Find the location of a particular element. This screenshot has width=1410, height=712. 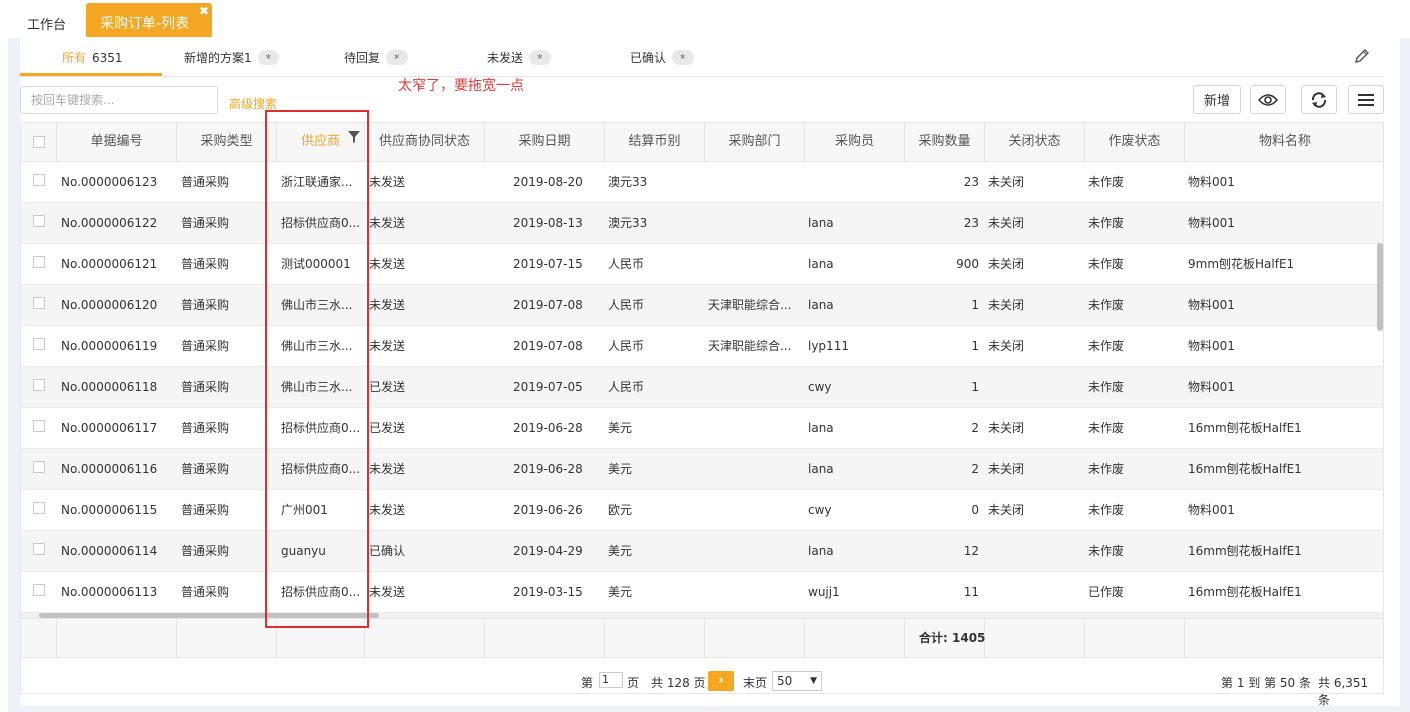

cell-buyer: lana is located at coordinates (821, 469).